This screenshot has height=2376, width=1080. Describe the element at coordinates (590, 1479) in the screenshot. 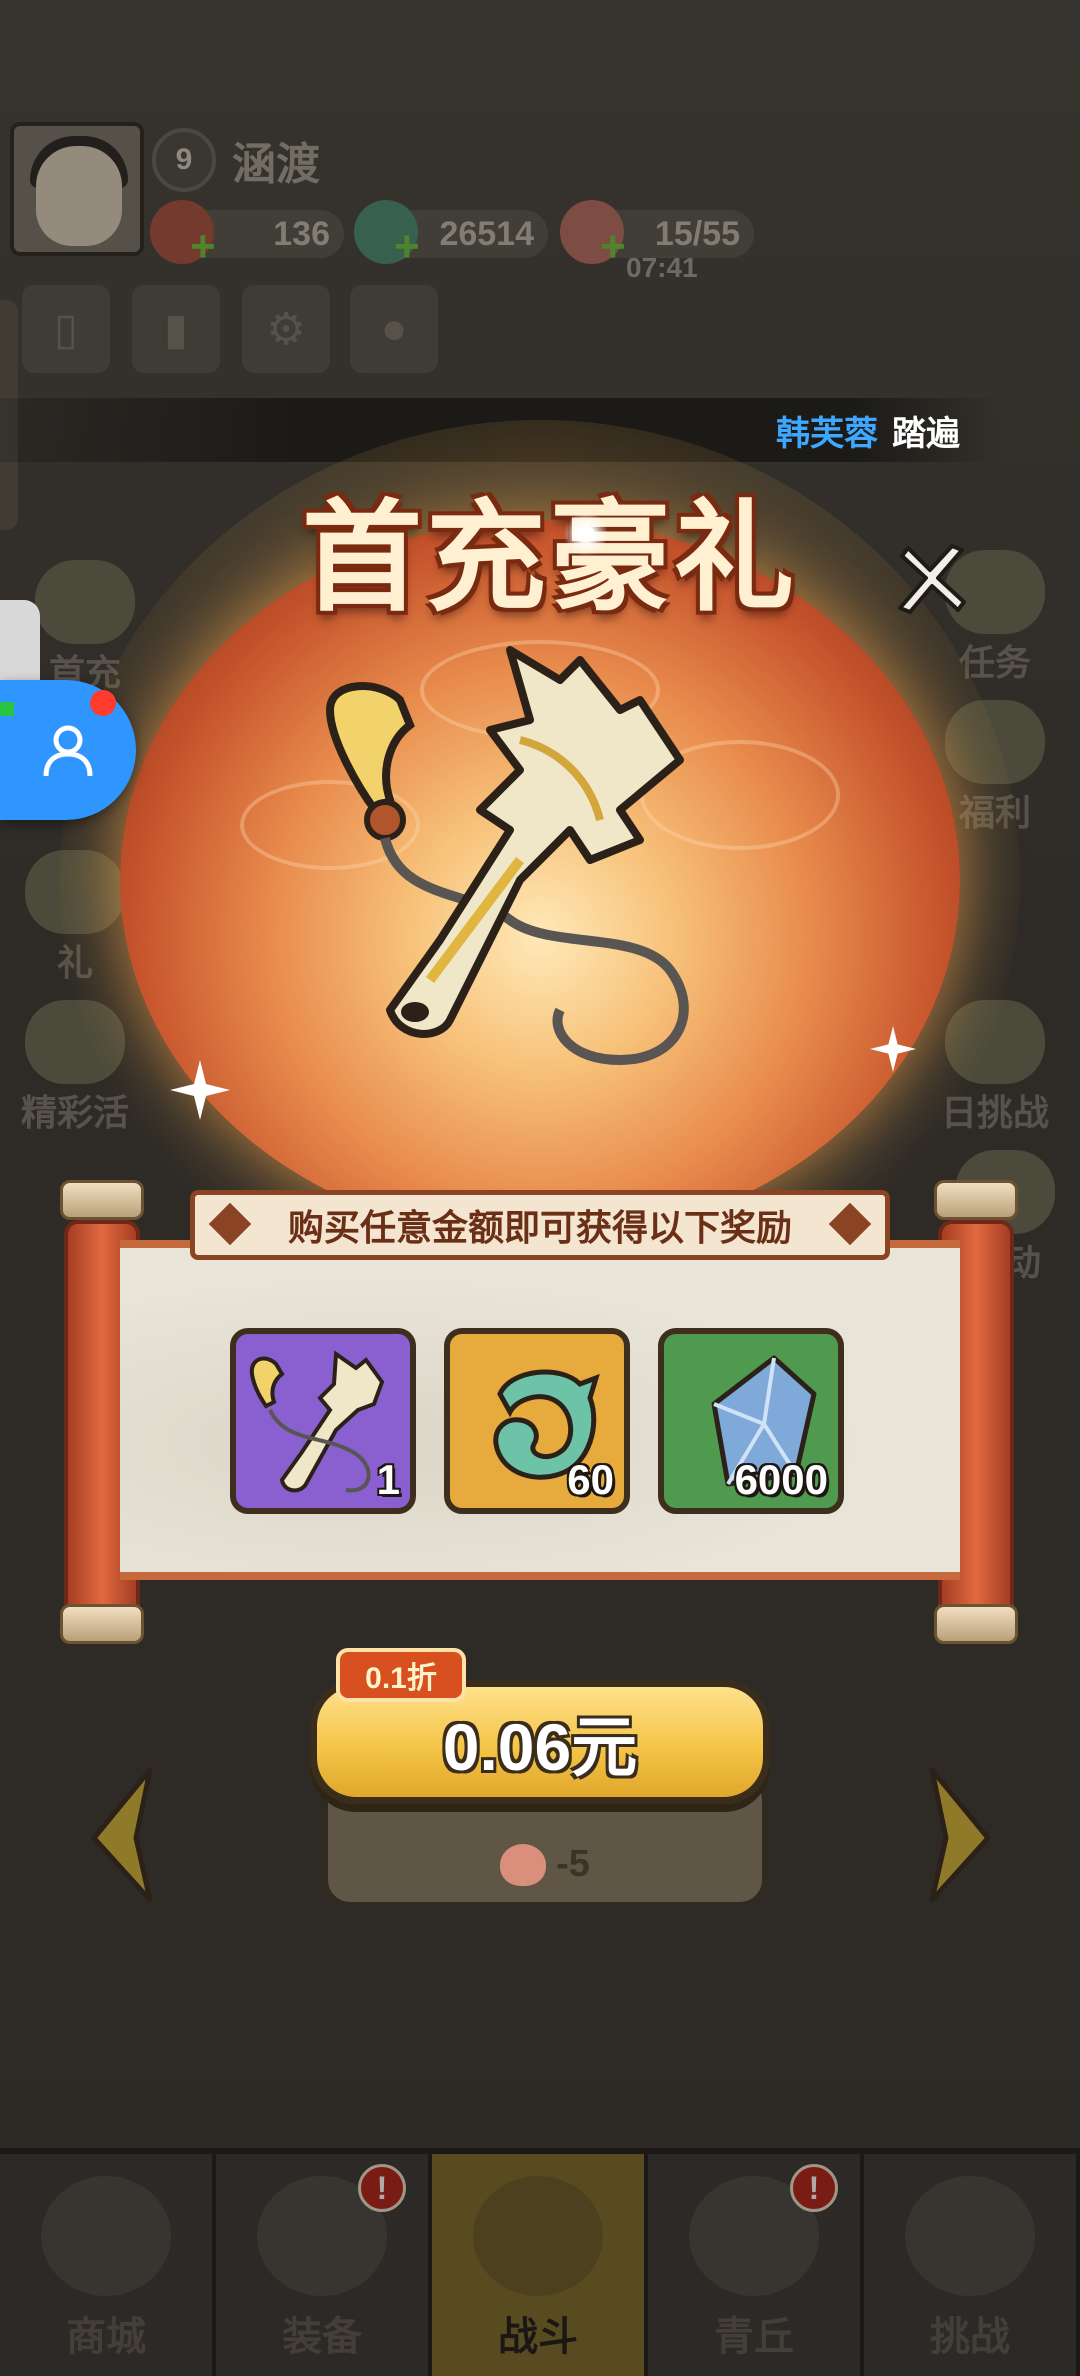

I see `reward-count: 60` at that location.